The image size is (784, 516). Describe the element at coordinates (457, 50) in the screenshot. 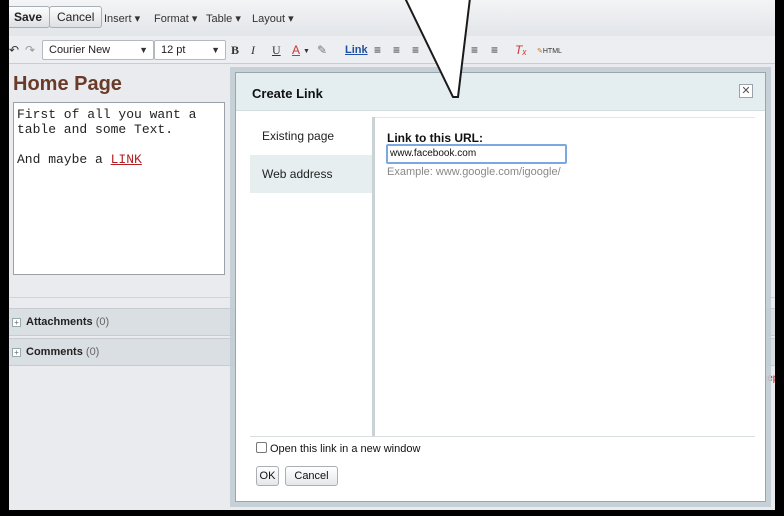

I see `align-left-icon: ≡` at that location.